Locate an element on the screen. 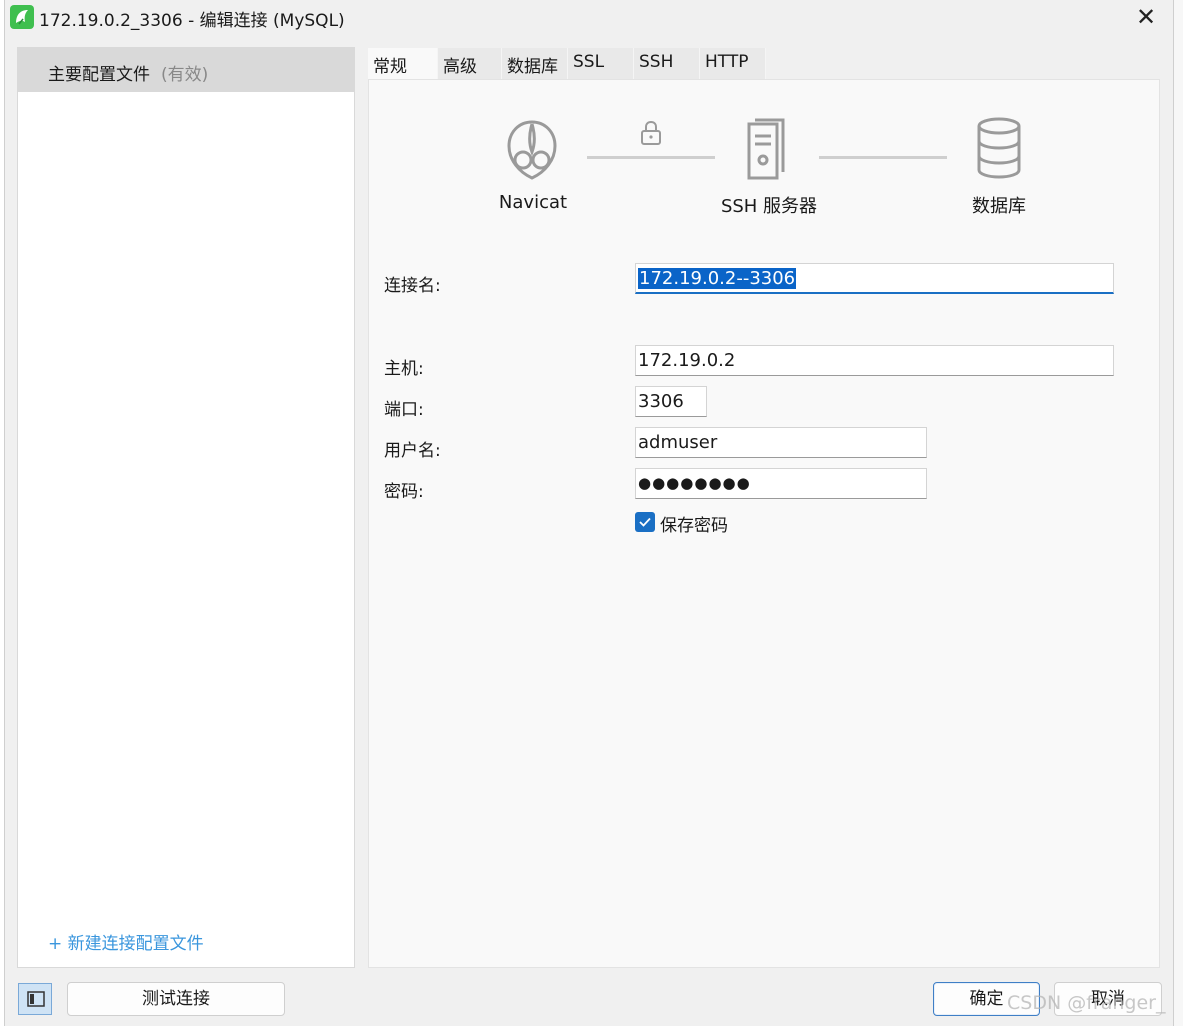 Image resolution: width=1183 pixels, height=1026 pixels. tab-advanced: 高级 is located at coordinates (470, 63).